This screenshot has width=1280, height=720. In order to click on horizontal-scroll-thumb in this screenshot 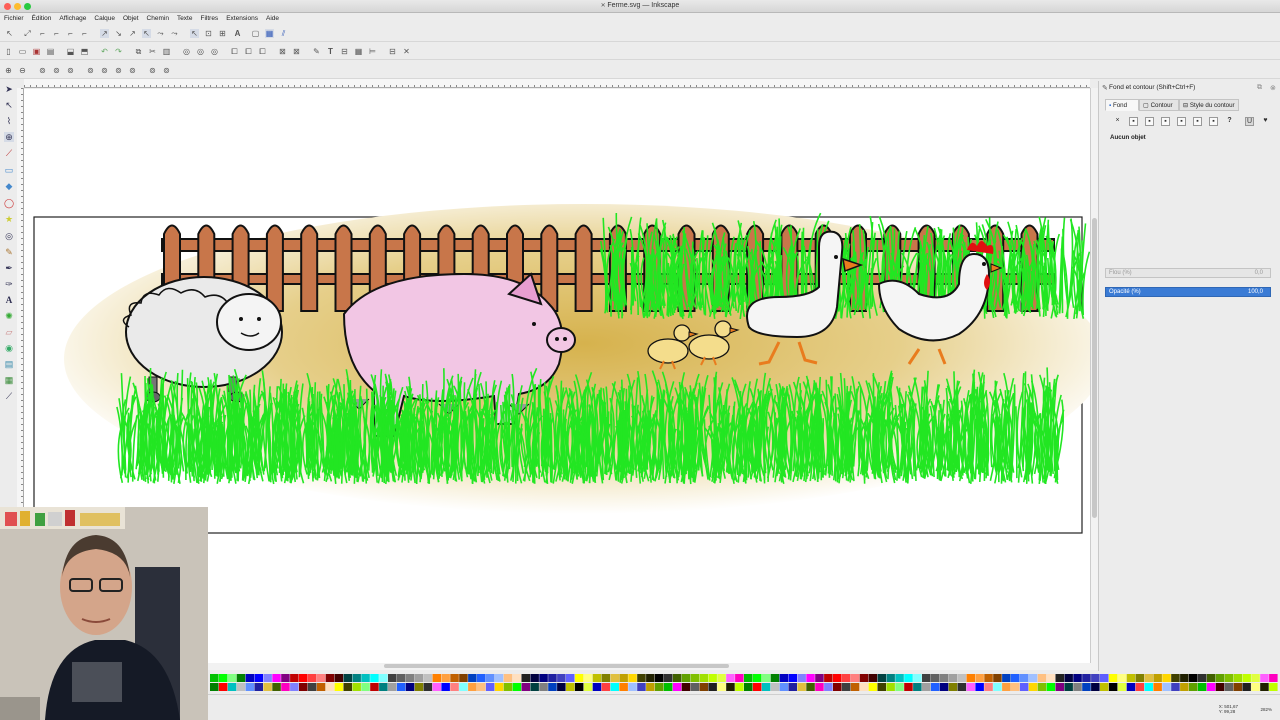, I will do `click(556, 666)`.